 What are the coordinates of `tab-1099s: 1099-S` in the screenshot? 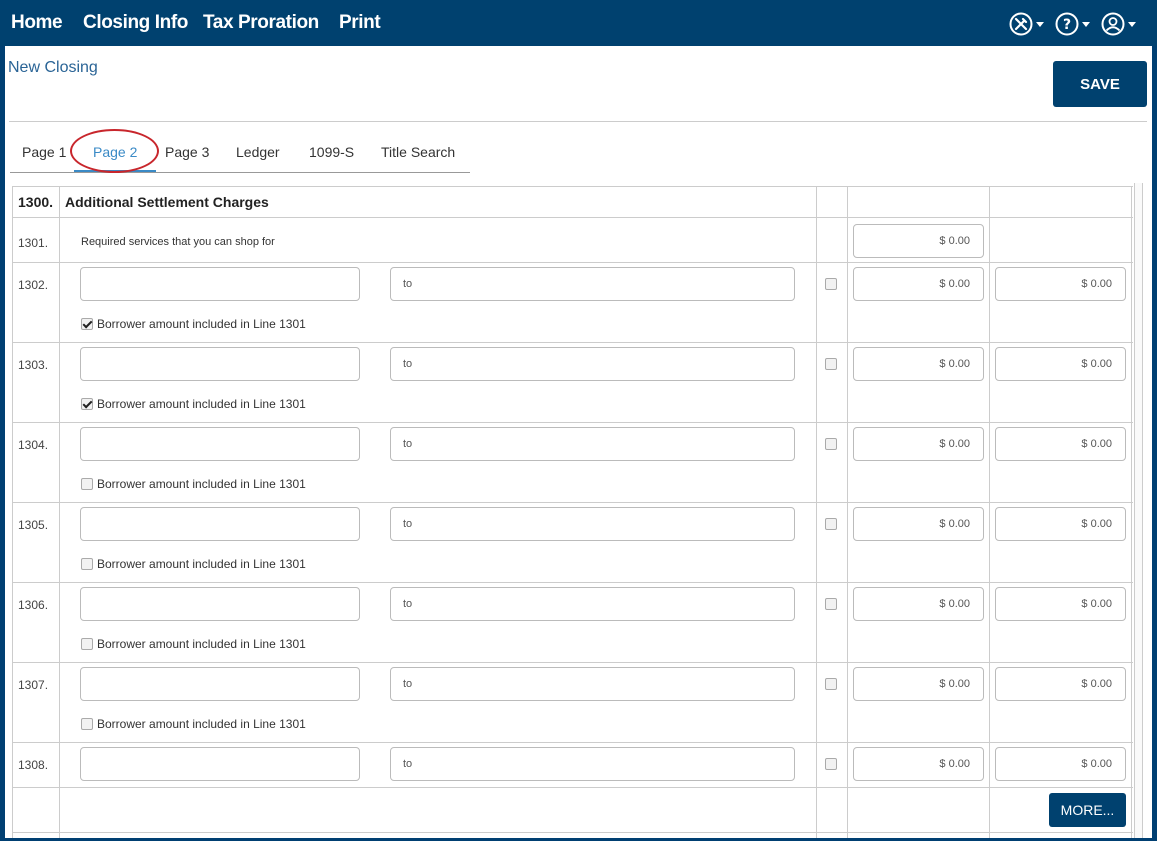 It's located at (331, 152).